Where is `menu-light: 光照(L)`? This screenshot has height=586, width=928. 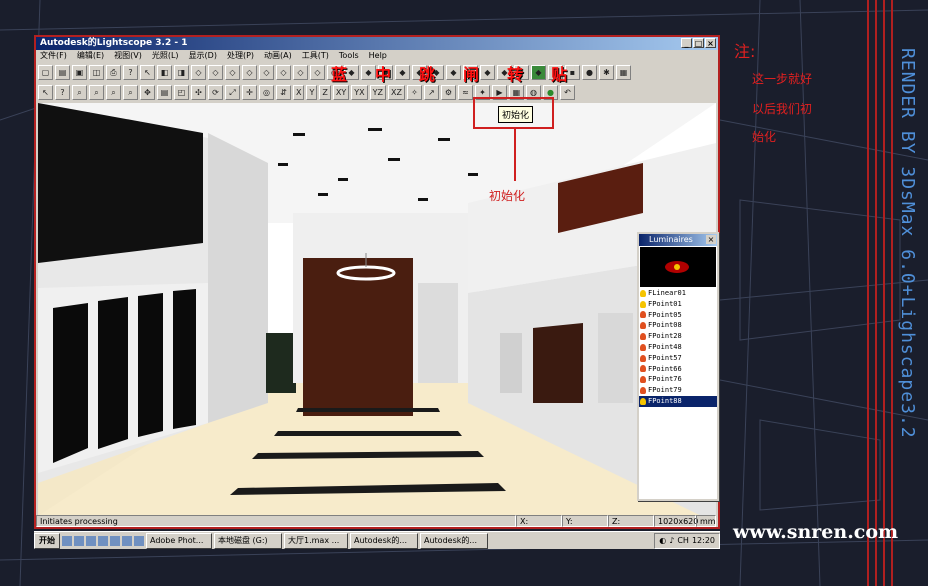
menu-light: 光照(L) is located at coordinates (165, 56).